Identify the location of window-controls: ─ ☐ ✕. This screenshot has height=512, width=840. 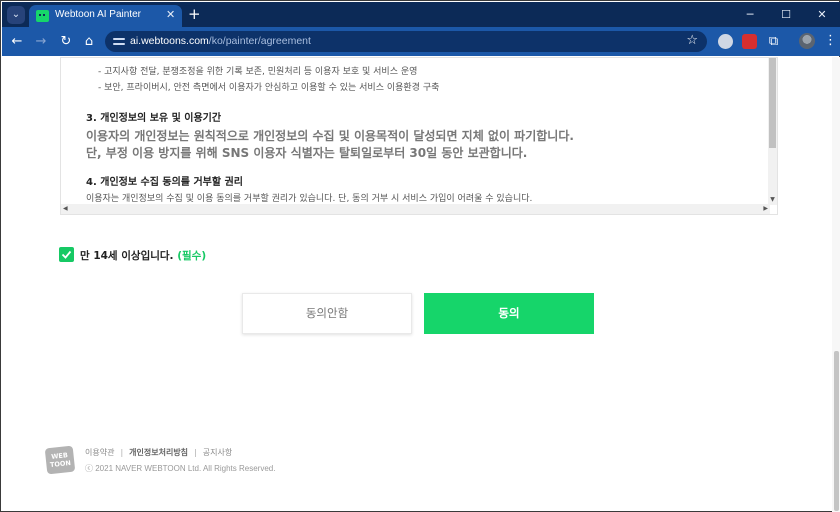
(786, 14).